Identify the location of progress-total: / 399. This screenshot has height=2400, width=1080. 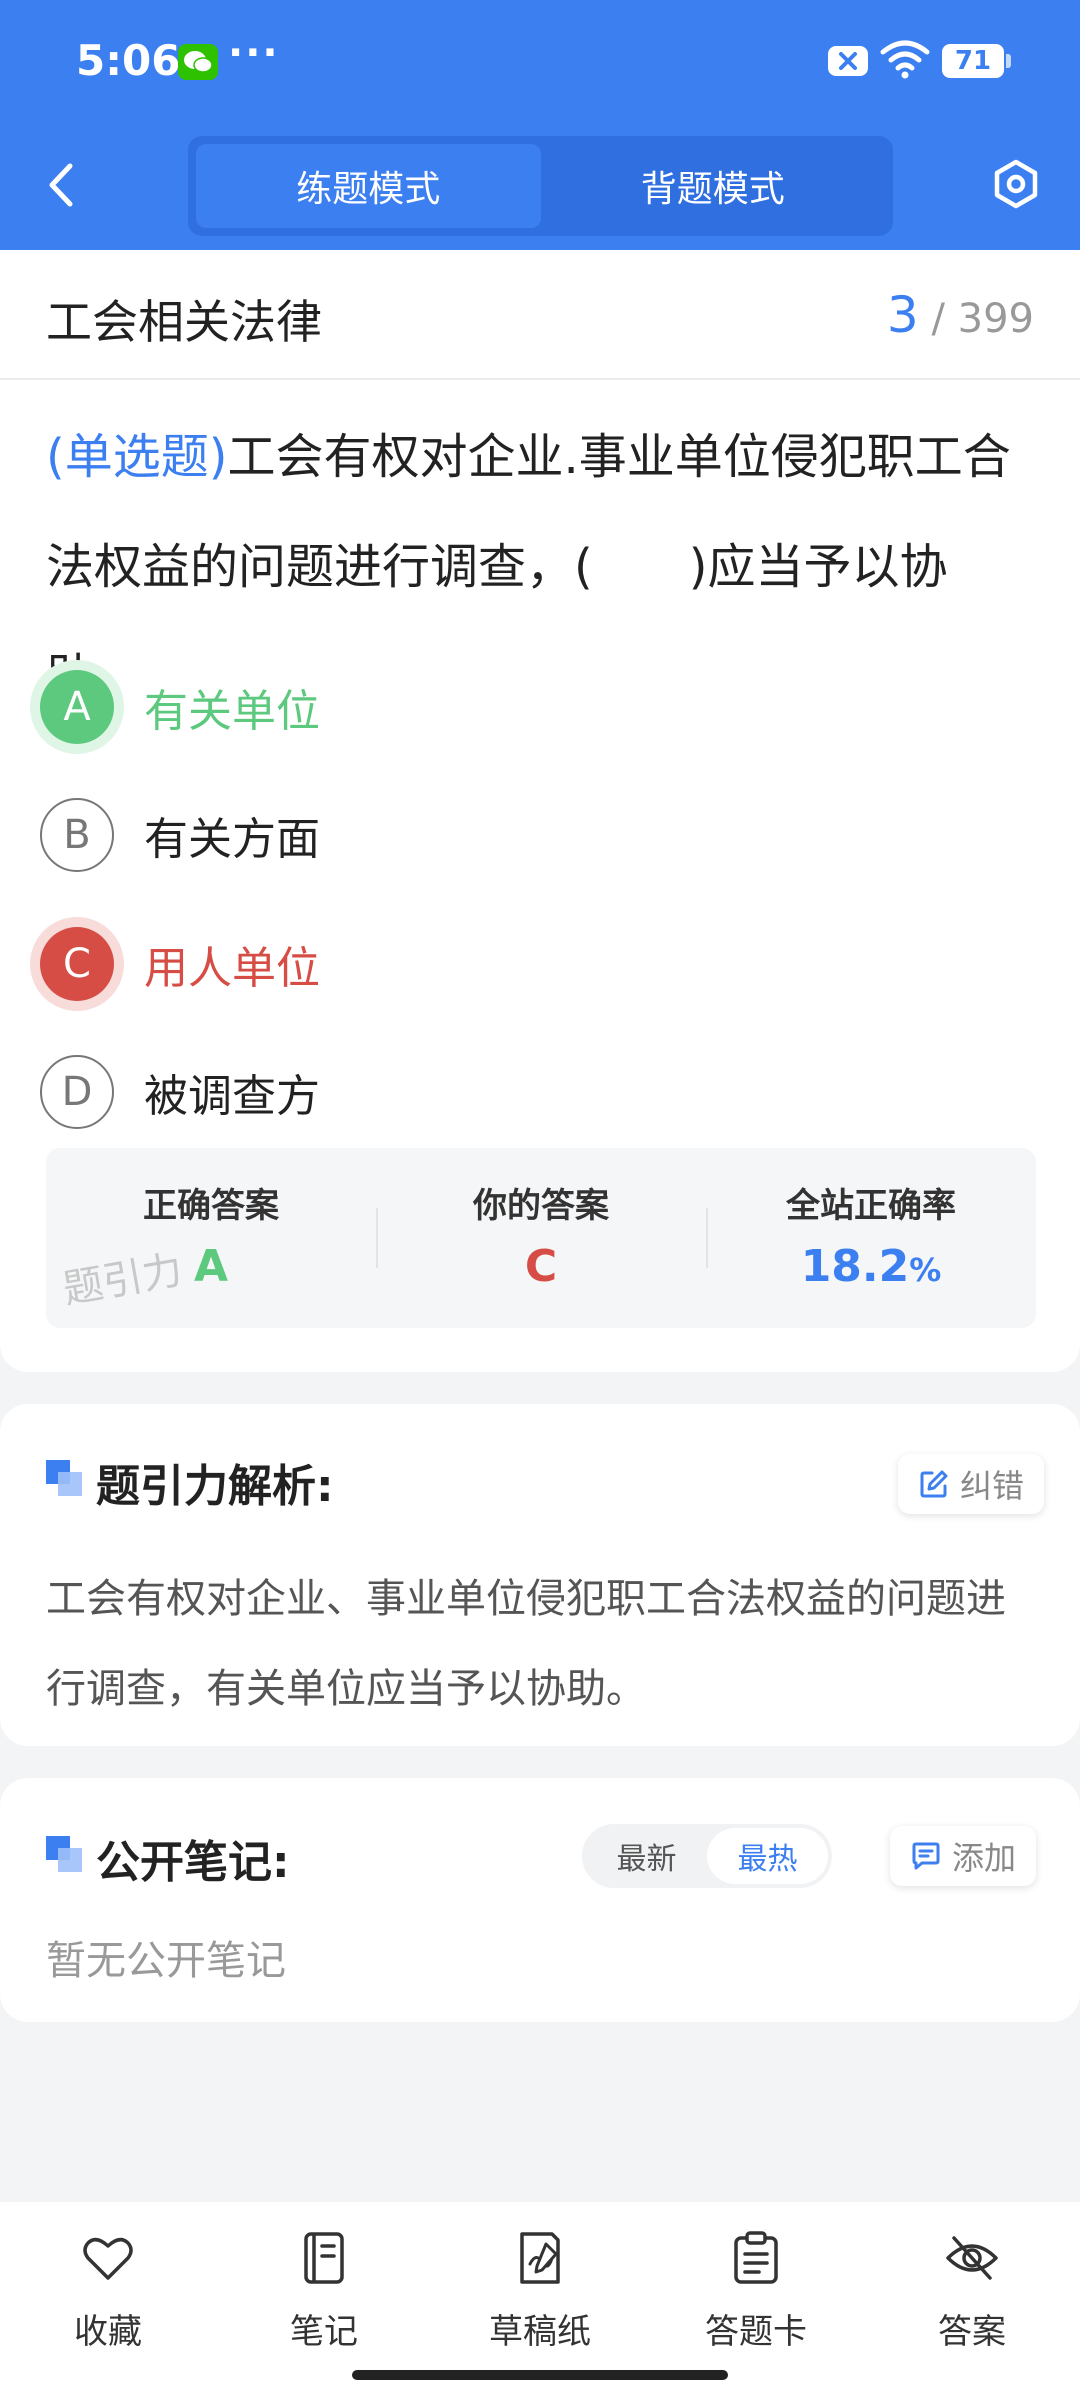
(982, 319).